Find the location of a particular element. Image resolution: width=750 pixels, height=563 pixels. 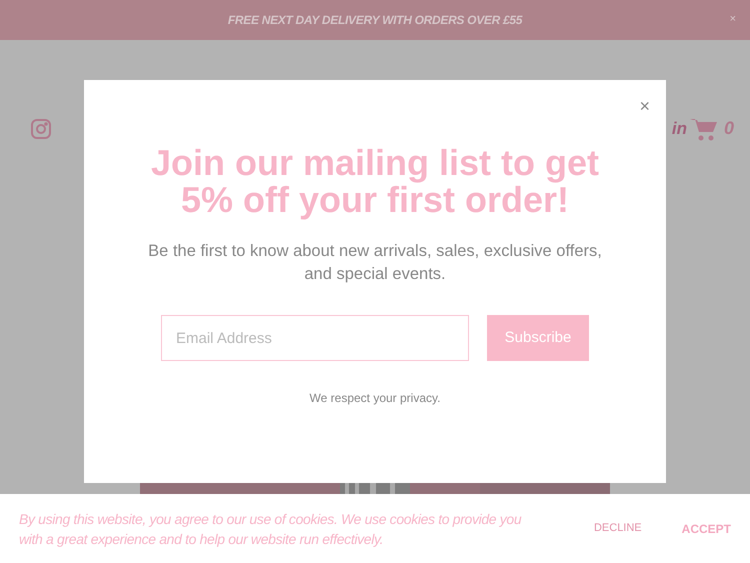

decline-button: DECLINE is located at coordinates (618, 528).